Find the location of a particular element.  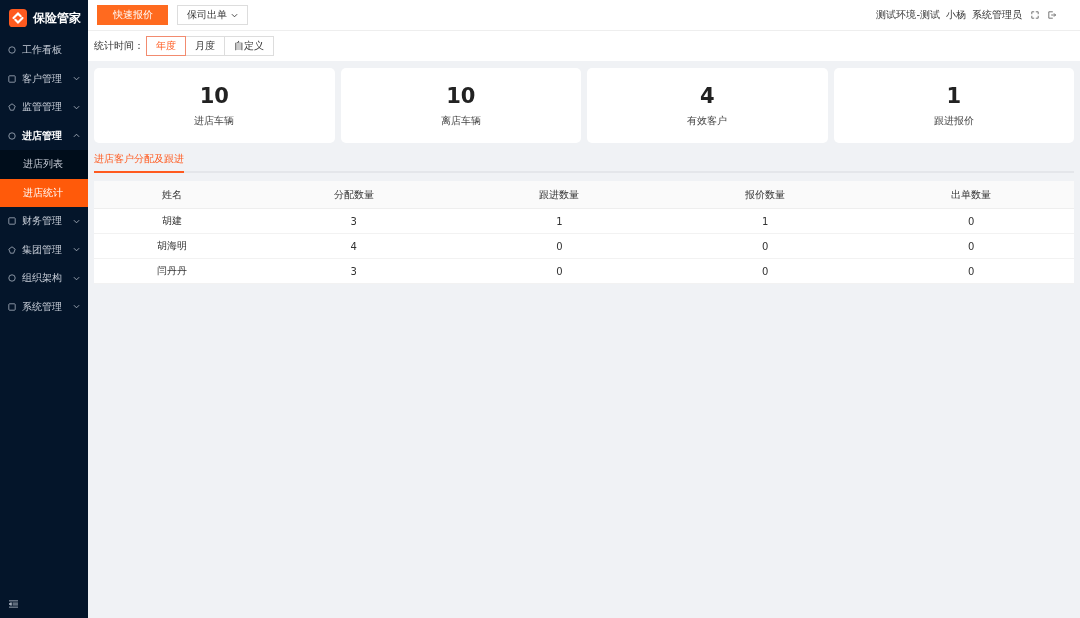

sidebar-item: 监管管理 is located at coordinates (44, 107).